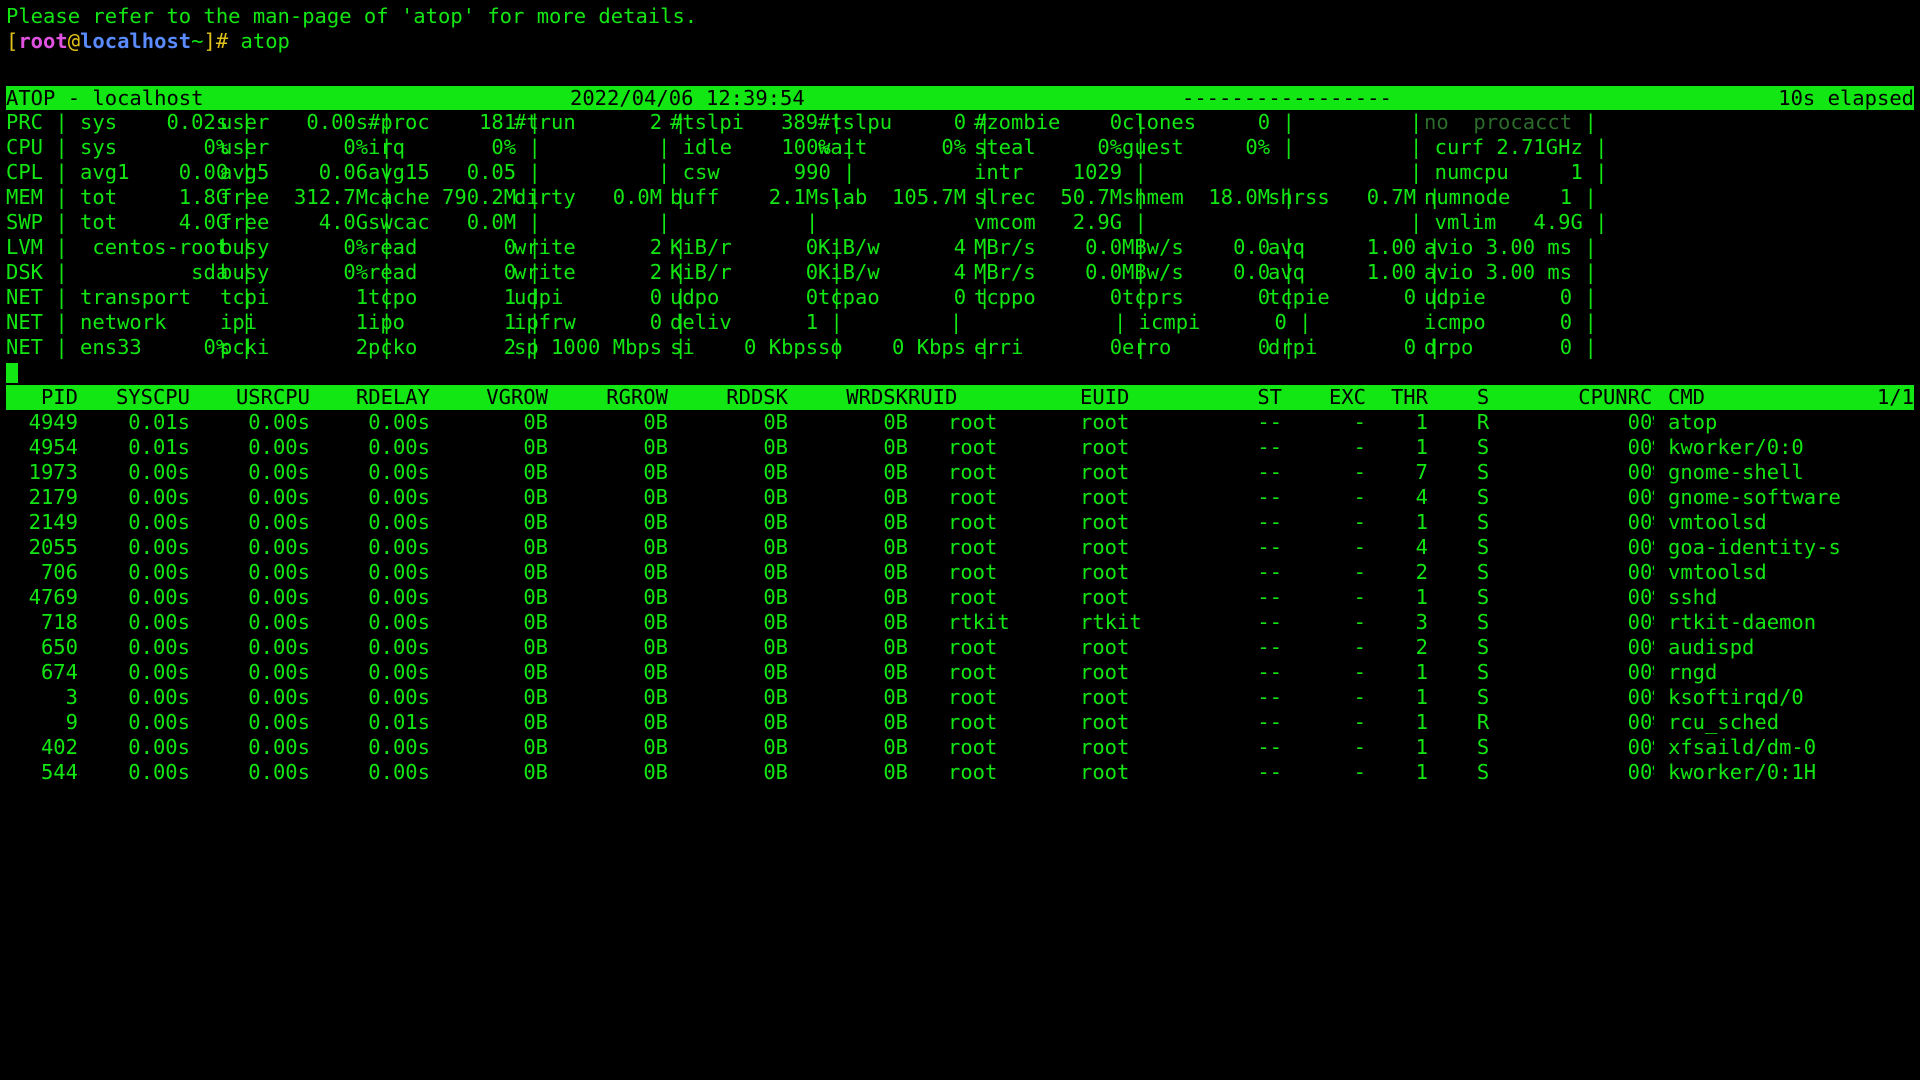 The height and width of the screenshot is (1080, 1920). I want to click on stat-cell: clones 0 |, so click(1208, 122).